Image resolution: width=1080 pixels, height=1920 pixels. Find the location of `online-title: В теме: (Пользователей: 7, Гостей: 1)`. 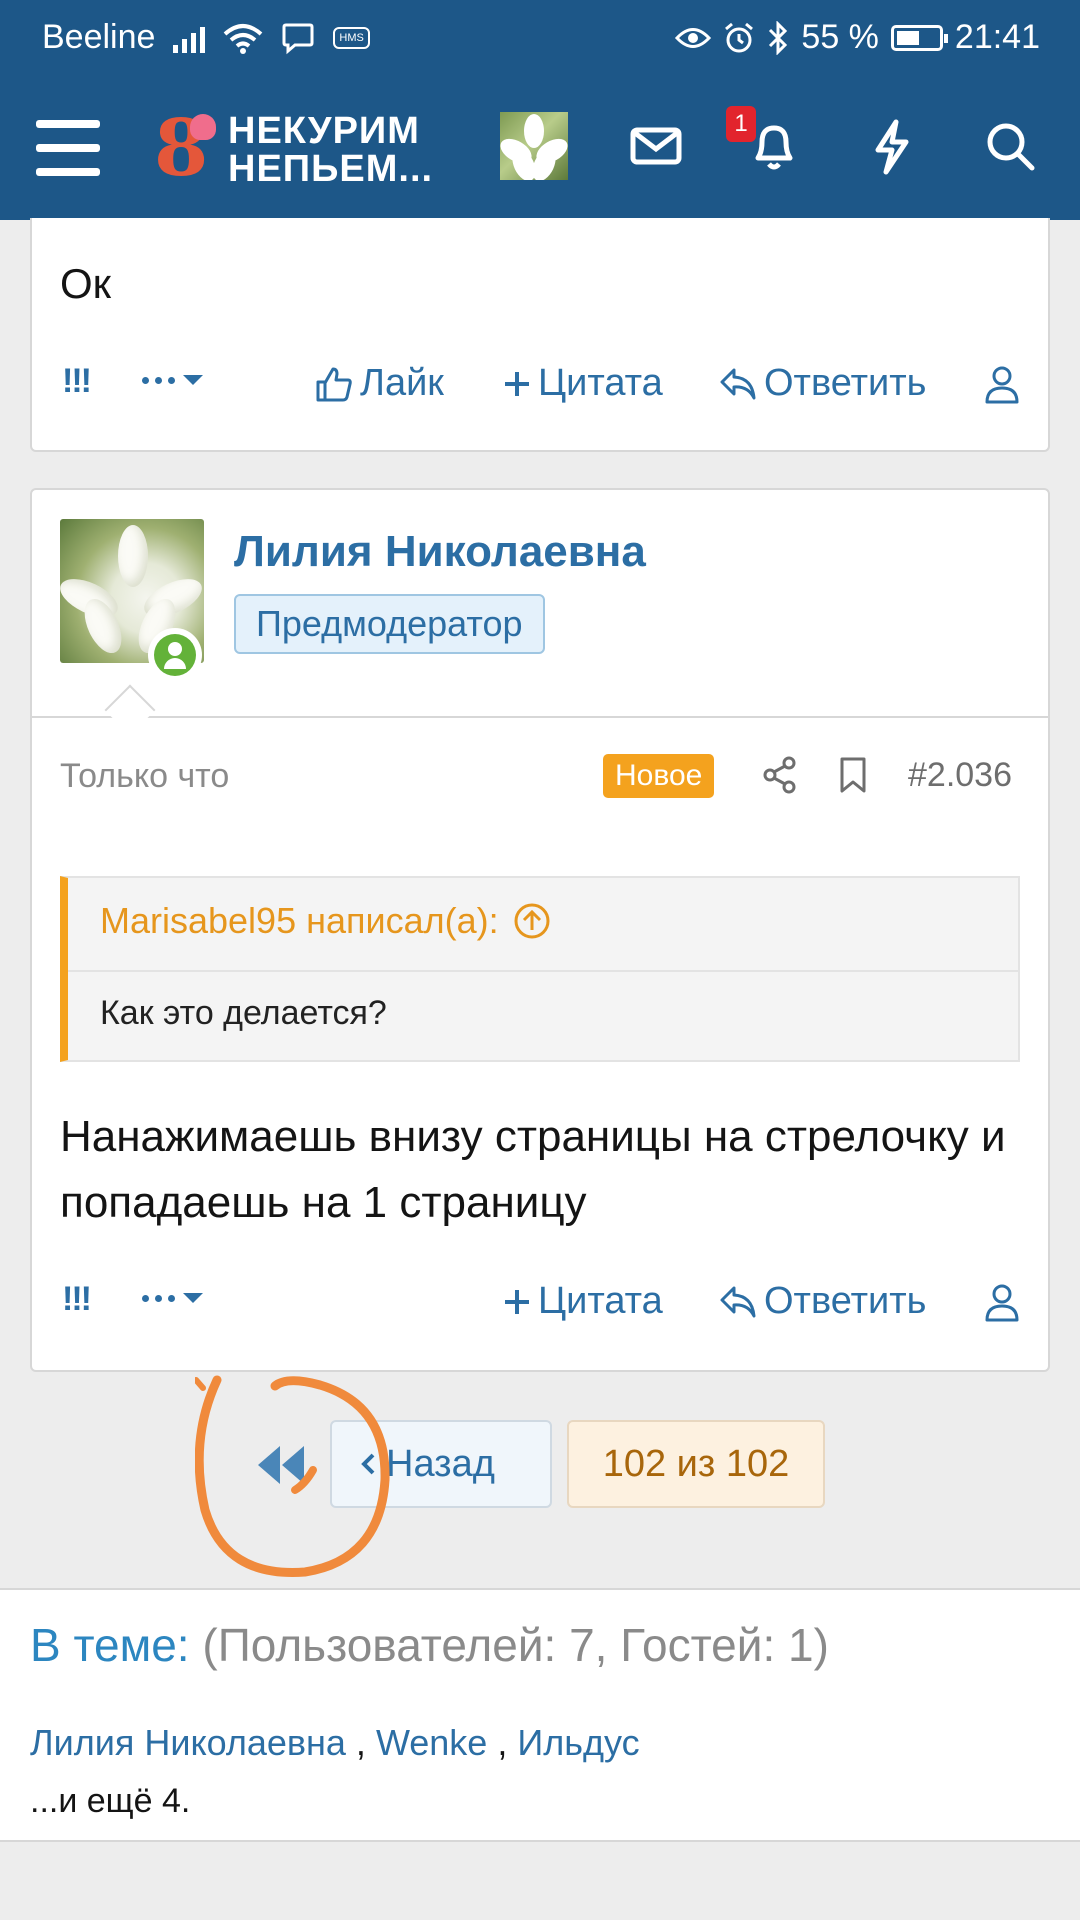

online-title: В теме: (Пользователей: 7, Гостей: 1) is located at coordinates (429, 1645).